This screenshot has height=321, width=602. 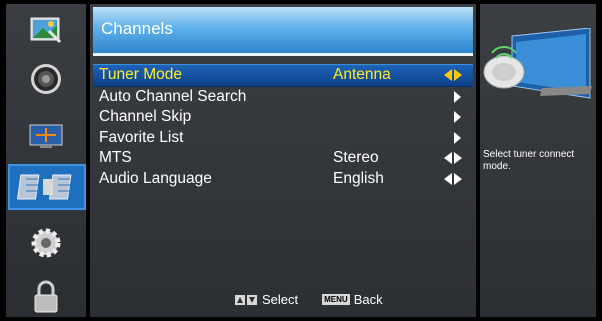 I want to click on menu-item-channel-skip: Channel Skip, so click(x=283, y=117).